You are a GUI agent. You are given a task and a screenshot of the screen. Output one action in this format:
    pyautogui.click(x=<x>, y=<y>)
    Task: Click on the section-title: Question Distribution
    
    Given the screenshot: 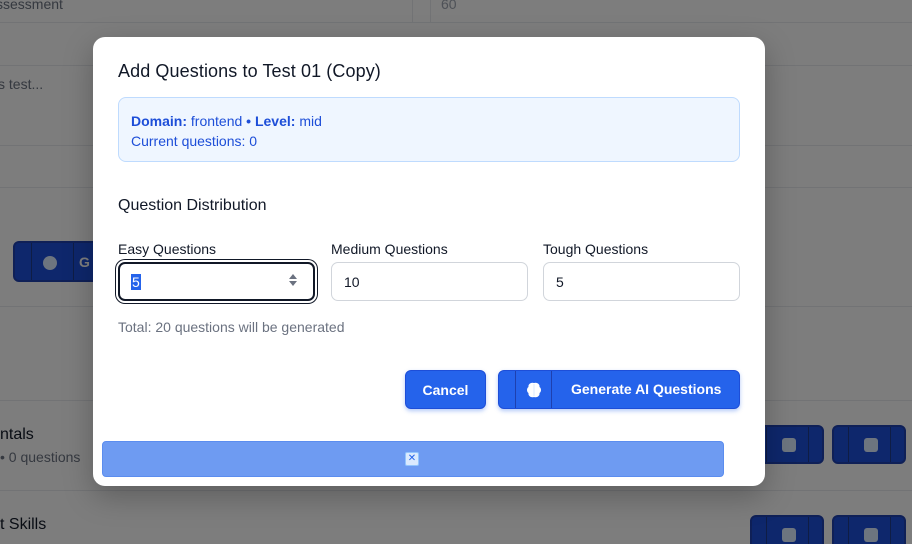 What is the action you would take?
    pyautogui.click(x=192, y=205)
    